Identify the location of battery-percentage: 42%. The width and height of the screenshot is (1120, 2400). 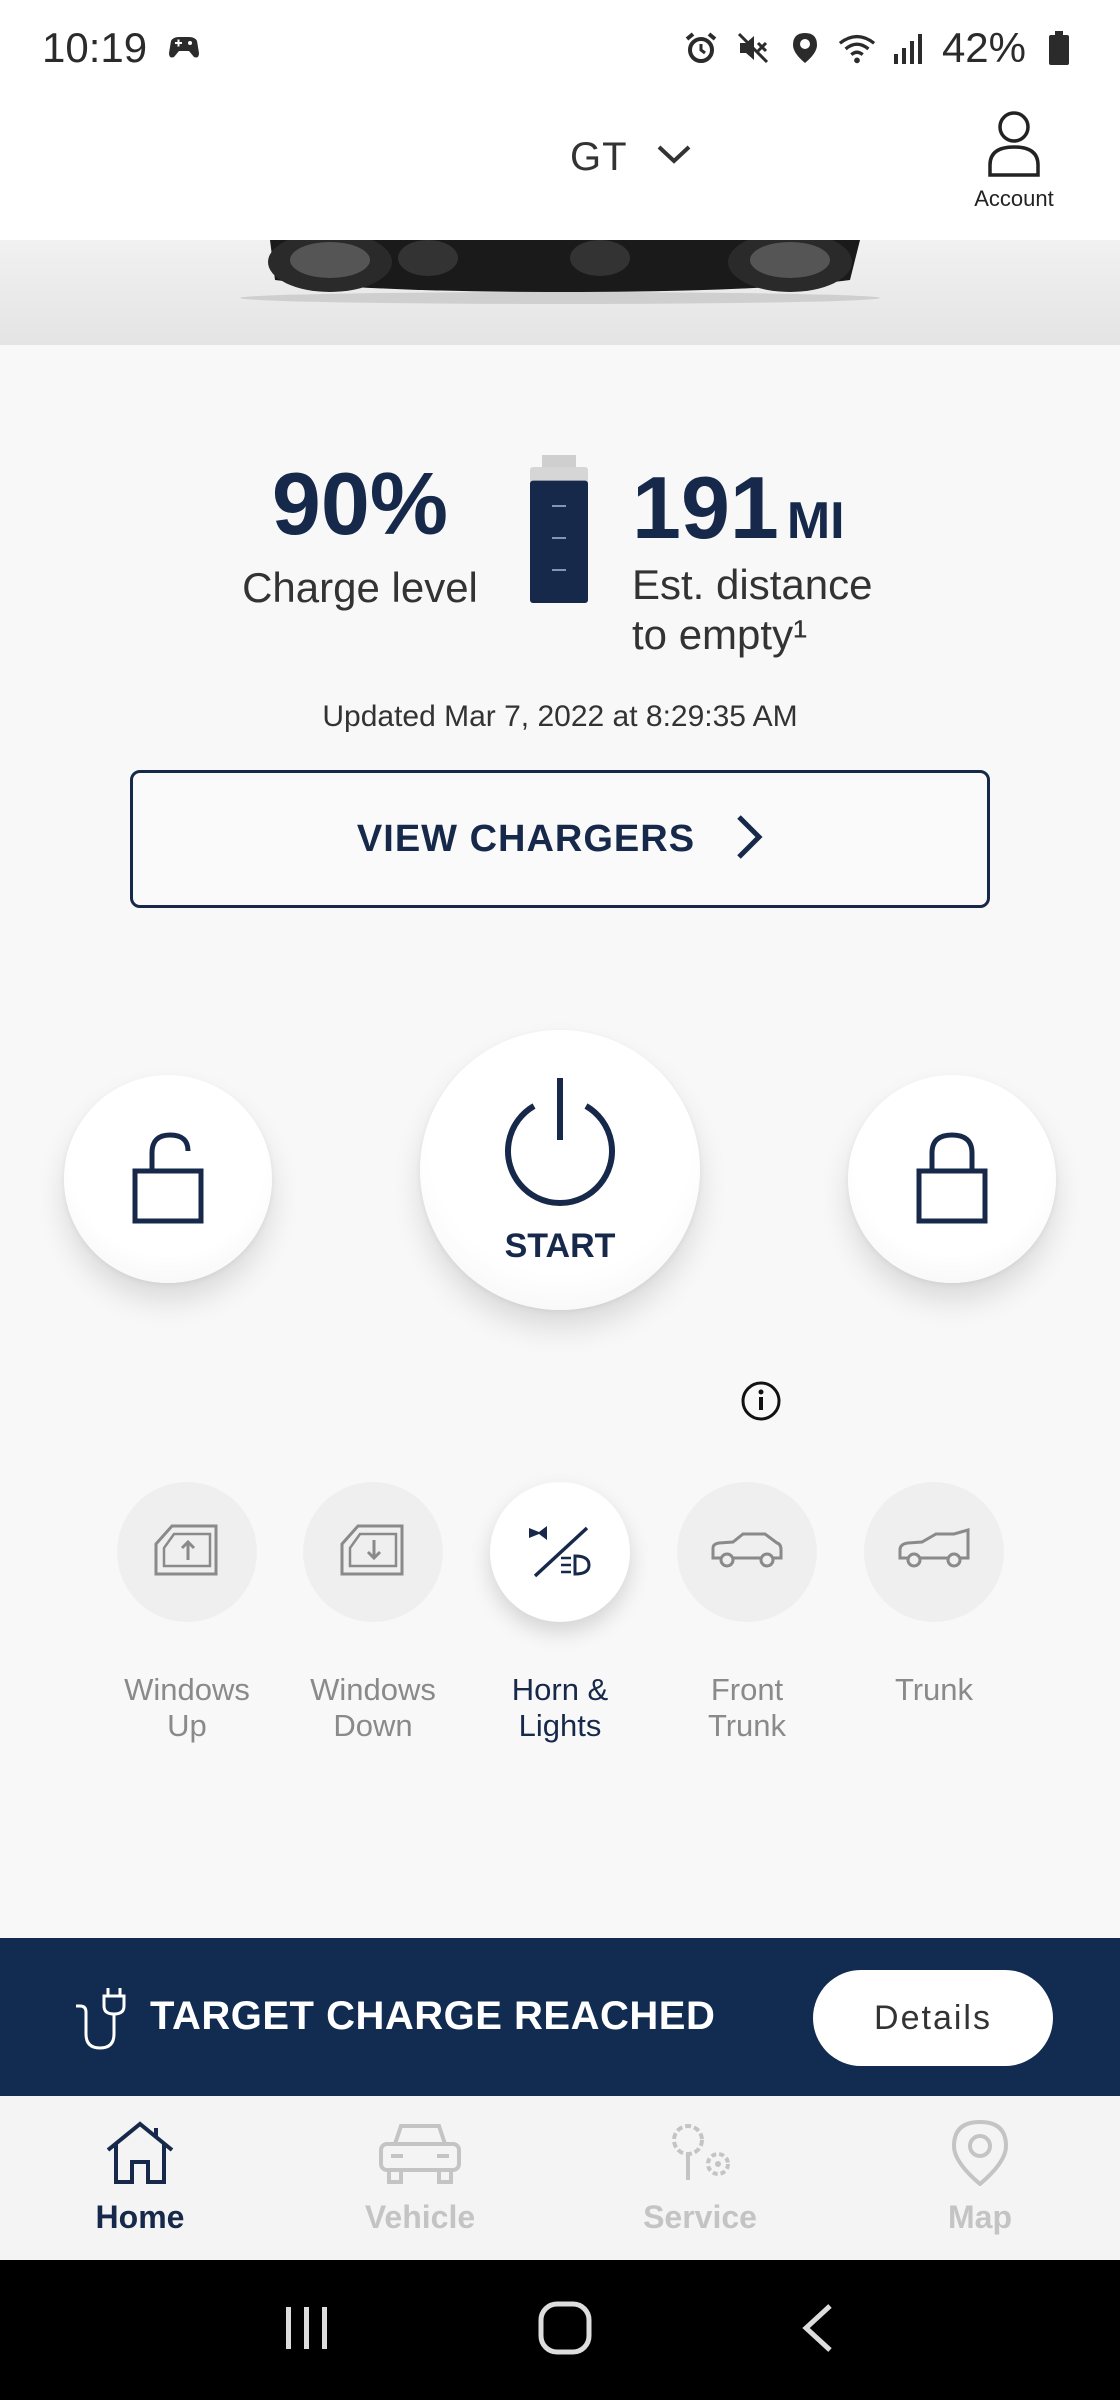
(983, 47).